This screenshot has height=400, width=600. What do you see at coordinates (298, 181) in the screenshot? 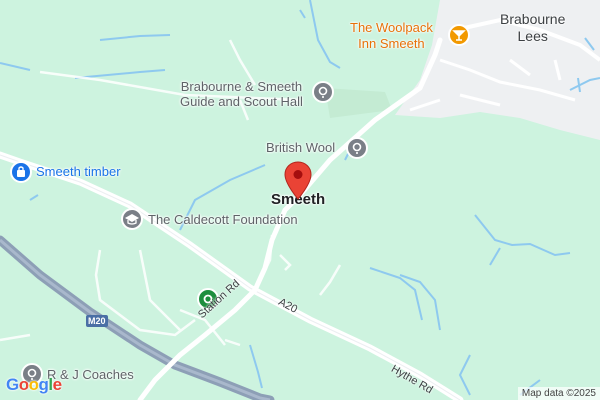
I see `location-marker-icon` at bounding box center [298, 181].